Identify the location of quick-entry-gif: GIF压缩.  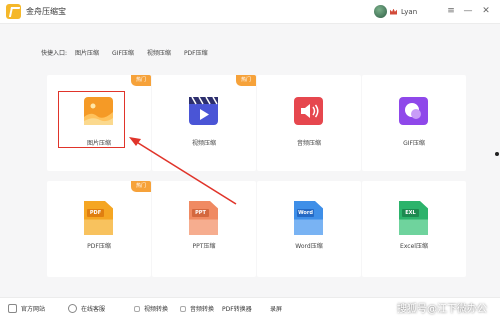
(123, 52).